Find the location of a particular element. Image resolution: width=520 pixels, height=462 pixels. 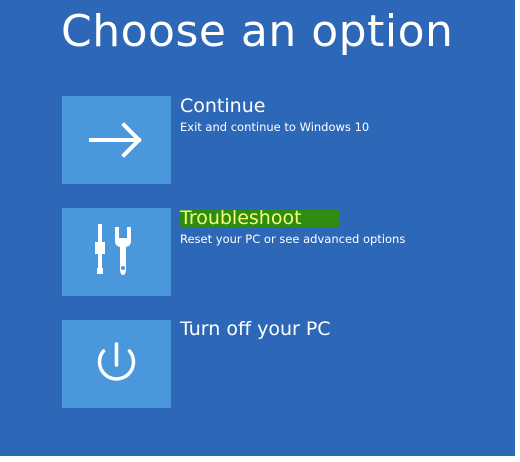

power-icon is located at coordinates (116, 361).